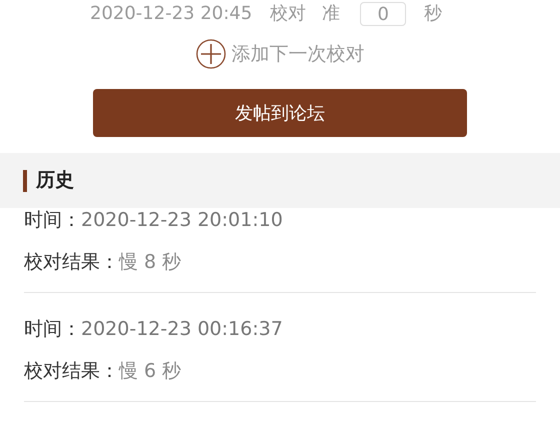  What do you see at coordinates (280, 113) in the screenshot?
I see `post-to-forum-button: 发帖到论坛` at bounding box center [280, 113].